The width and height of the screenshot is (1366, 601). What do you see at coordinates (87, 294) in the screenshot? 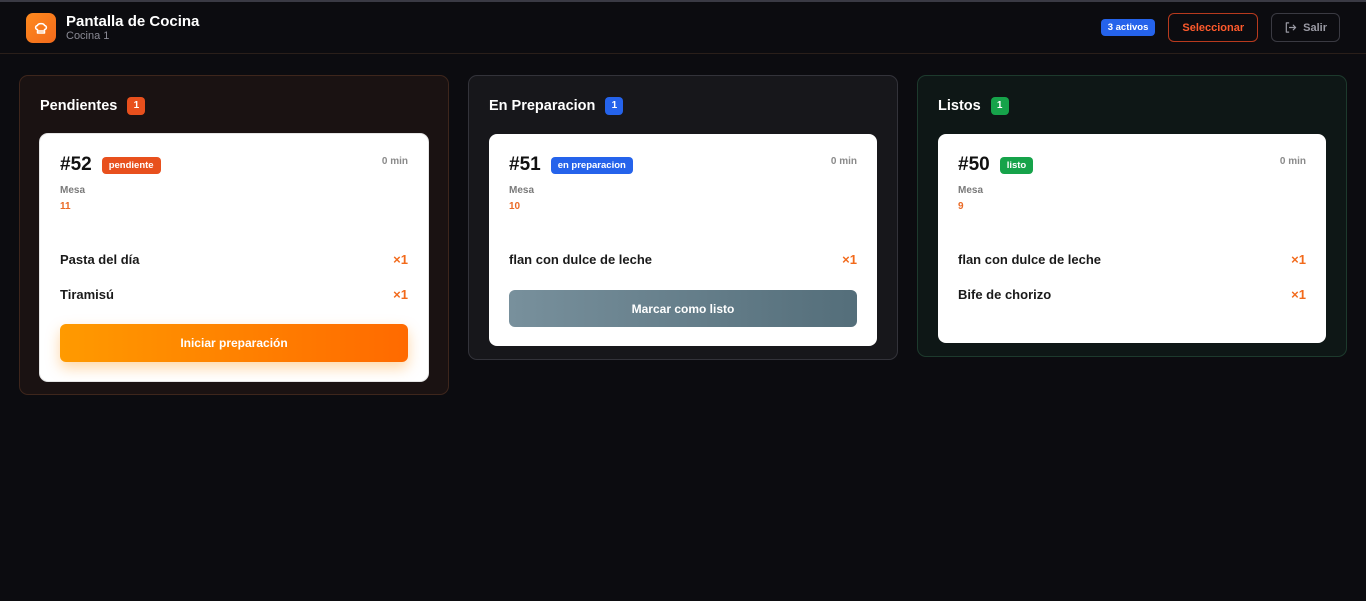
I see `item-name: Tiramisú` at bounding box center [87, 294].